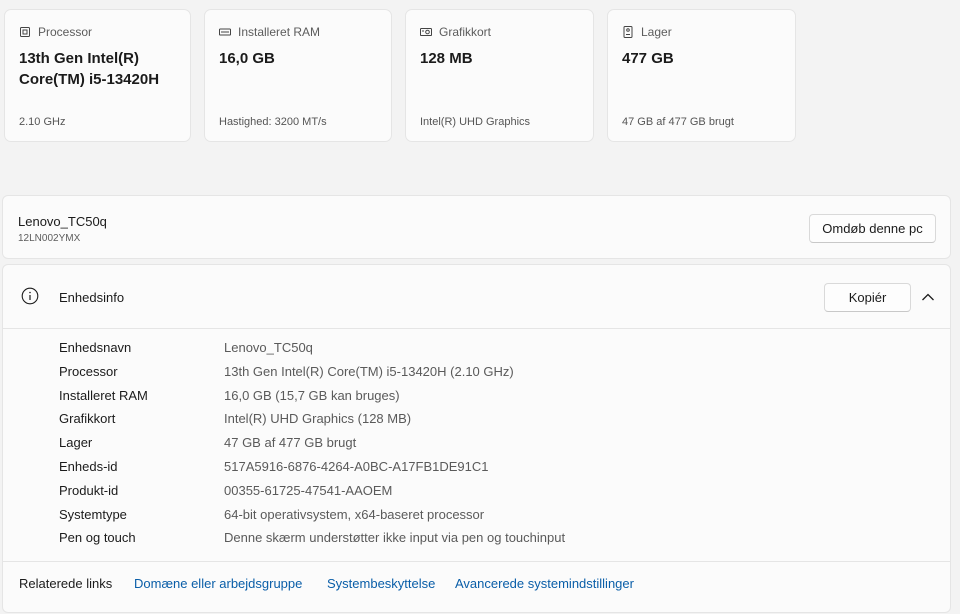 This screenshot has width=960, height=614. I want to click on storage-card: Lager 477 GB 47 GB af 477 GB brugt, so click(701, 75).